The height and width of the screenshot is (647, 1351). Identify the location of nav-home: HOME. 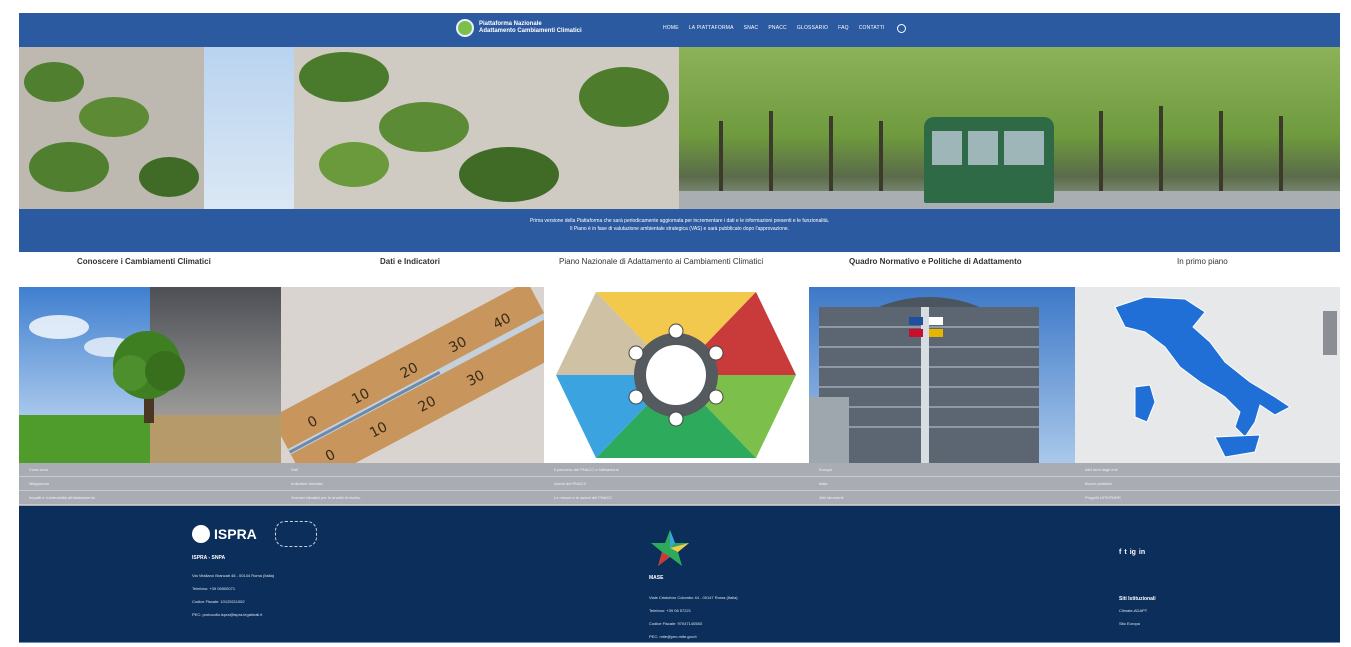
(671, 28).